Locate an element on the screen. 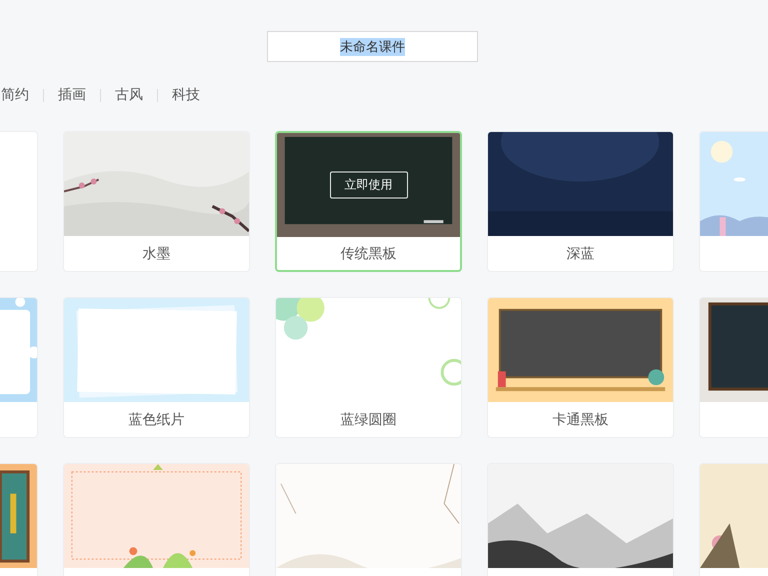 This screenshot has height=576, width=768. template-card: 深蓝 is located at coordinates (580, 201).